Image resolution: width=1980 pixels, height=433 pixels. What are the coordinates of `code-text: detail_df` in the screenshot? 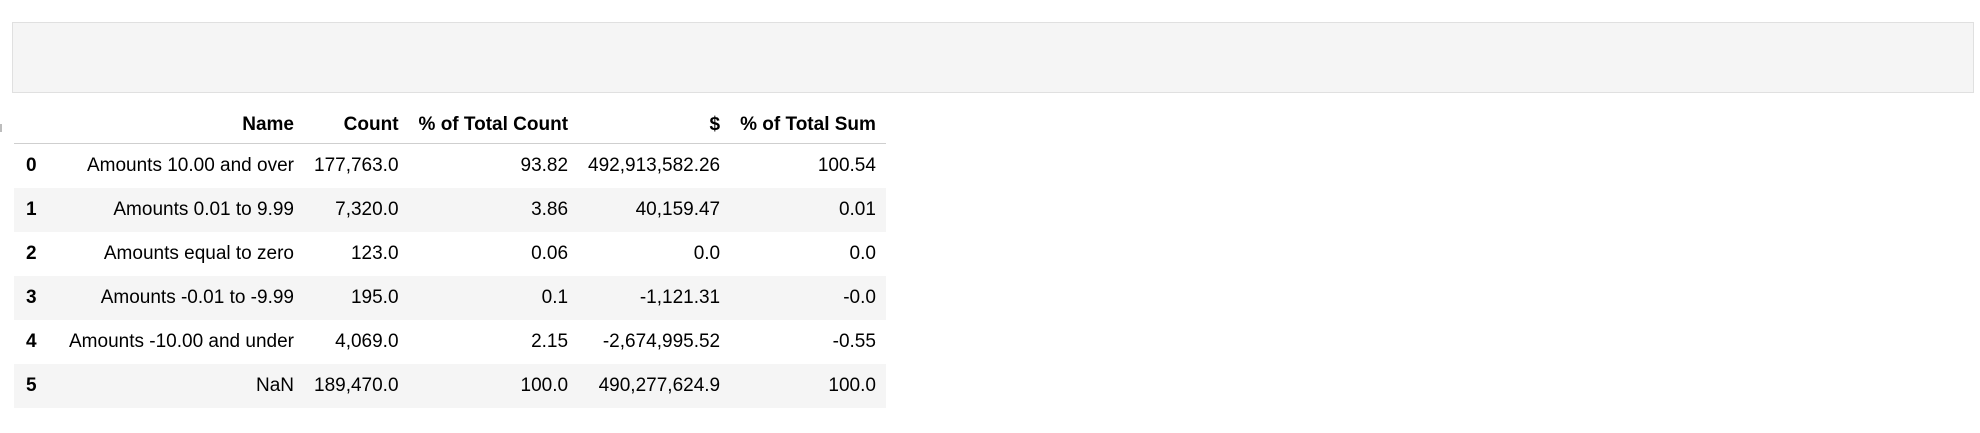 It's located at (83, 90).